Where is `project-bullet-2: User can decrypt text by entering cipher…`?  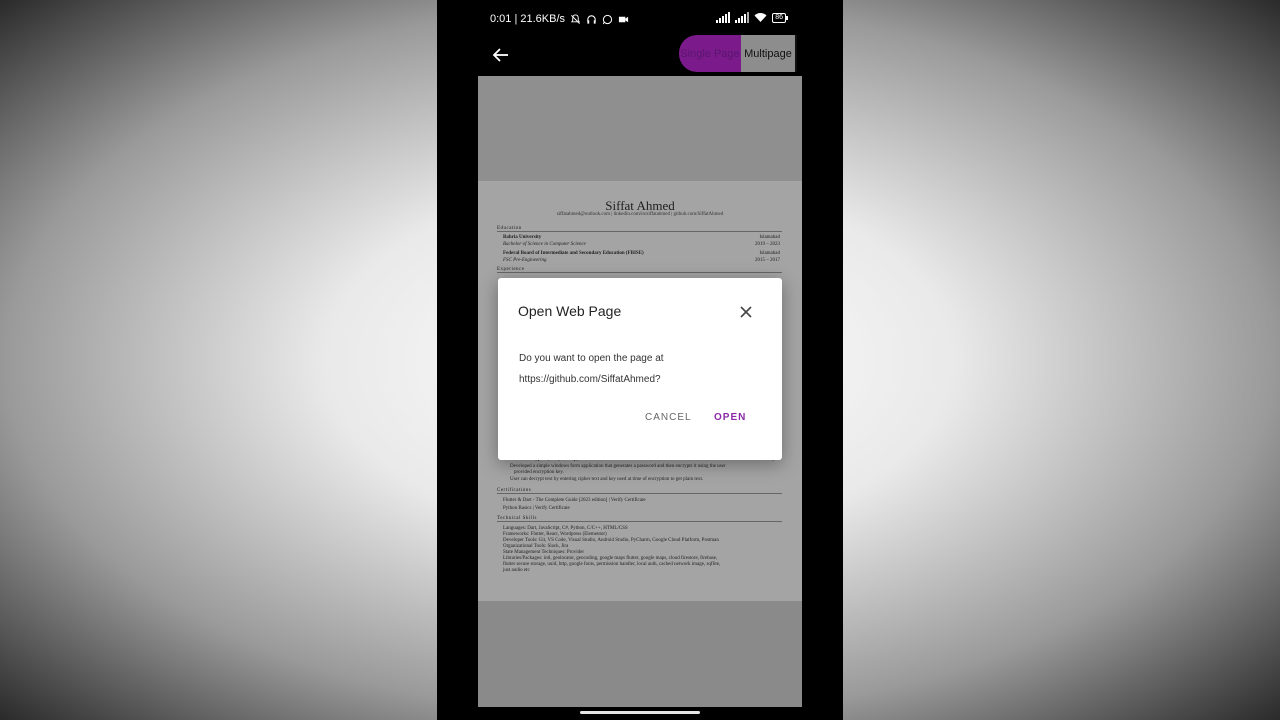
project-bullet-2: User can decrypt text by entering cipher… is located at coordinates (607, 479).